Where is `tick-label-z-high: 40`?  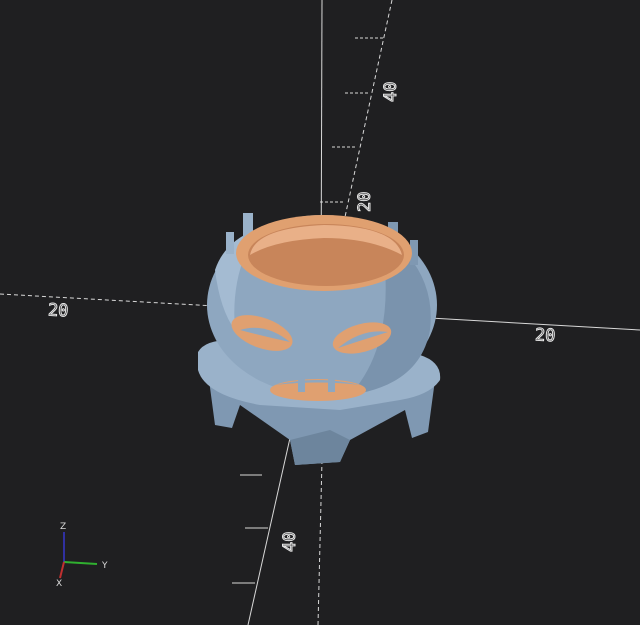 tick-label-z-high: 40 is located at coordinates (391, 92).